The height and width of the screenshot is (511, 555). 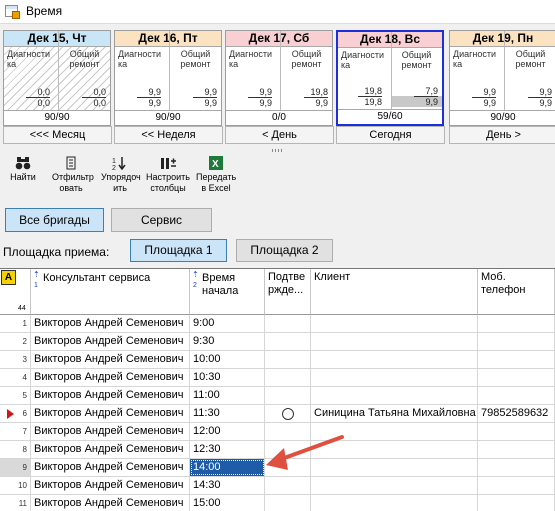 I want to click on cell-phone: 79852589632, so click(x=516, y=413).